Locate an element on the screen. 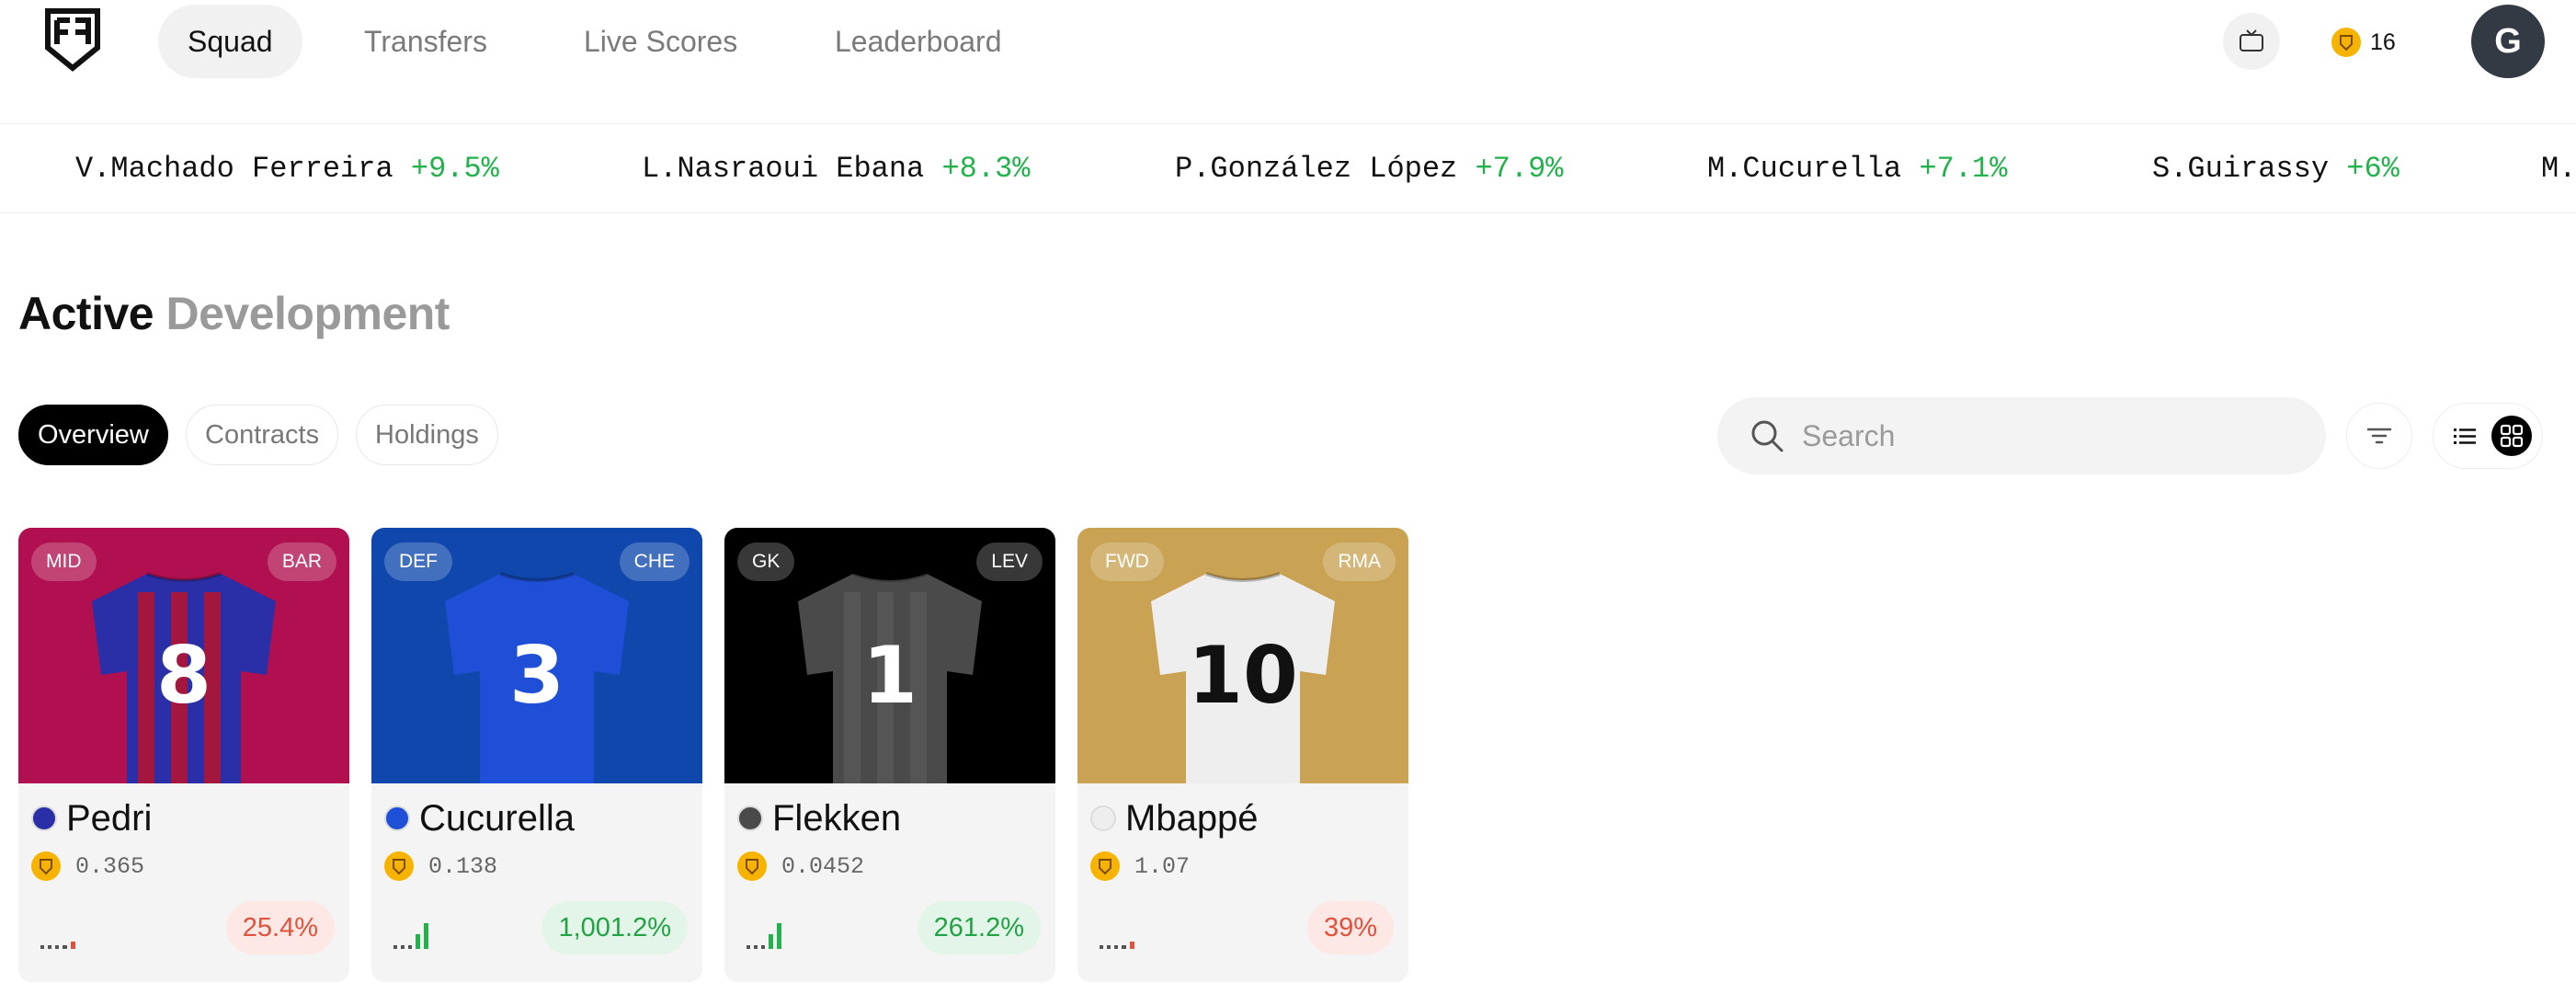 This screenshot has width=2576, height=1005. tv-icon is located at coordinates (2251, 40).